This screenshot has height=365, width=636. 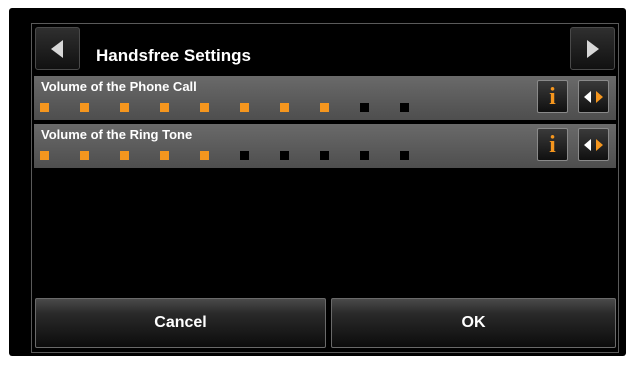 What do you see at coordinates (119, 86) in the screenshot?
I see `setting-label: Volume of the Phone Call` at bounding box center [119, 86].